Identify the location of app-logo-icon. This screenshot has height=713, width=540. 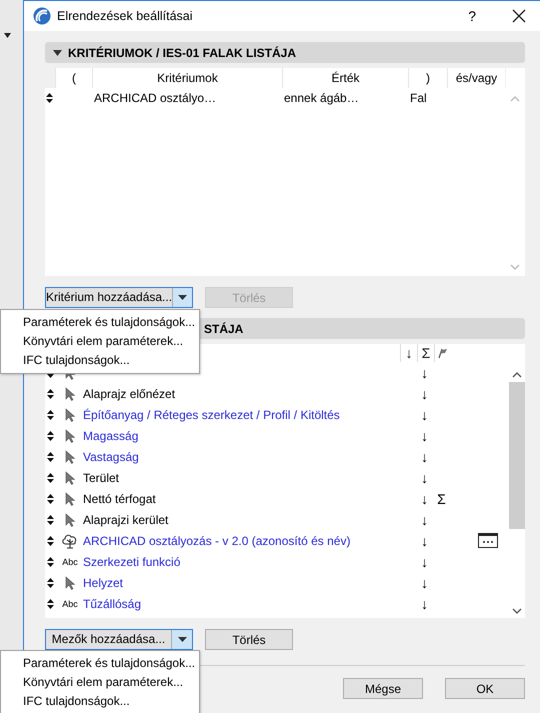
(42, 16).